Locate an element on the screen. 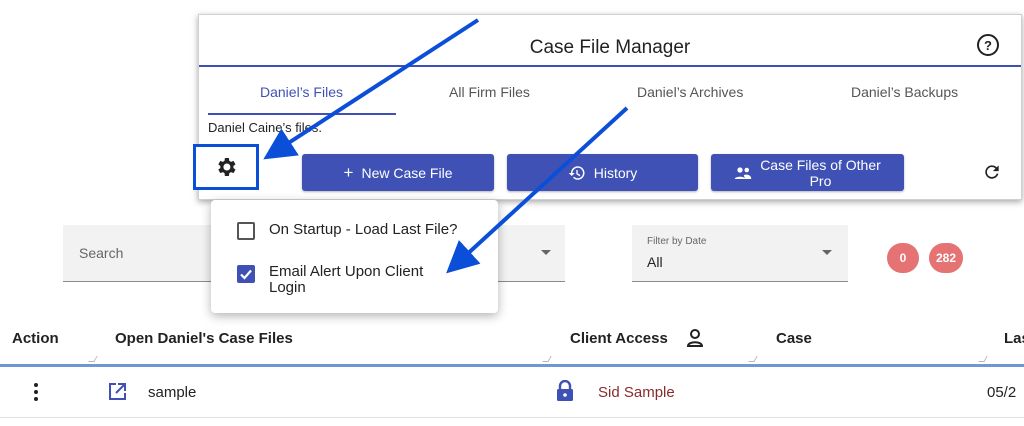 The image size is (1024, 426). count-badge-total: 282 is located at coordinates (946, 258).